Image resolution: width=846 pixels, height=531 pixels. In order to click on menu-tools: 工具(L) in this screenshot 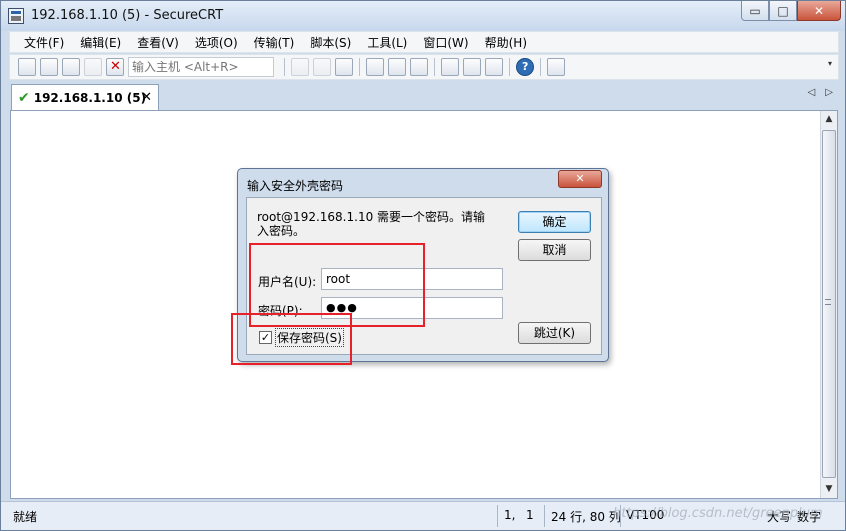, I will do `click(387, 42)`.